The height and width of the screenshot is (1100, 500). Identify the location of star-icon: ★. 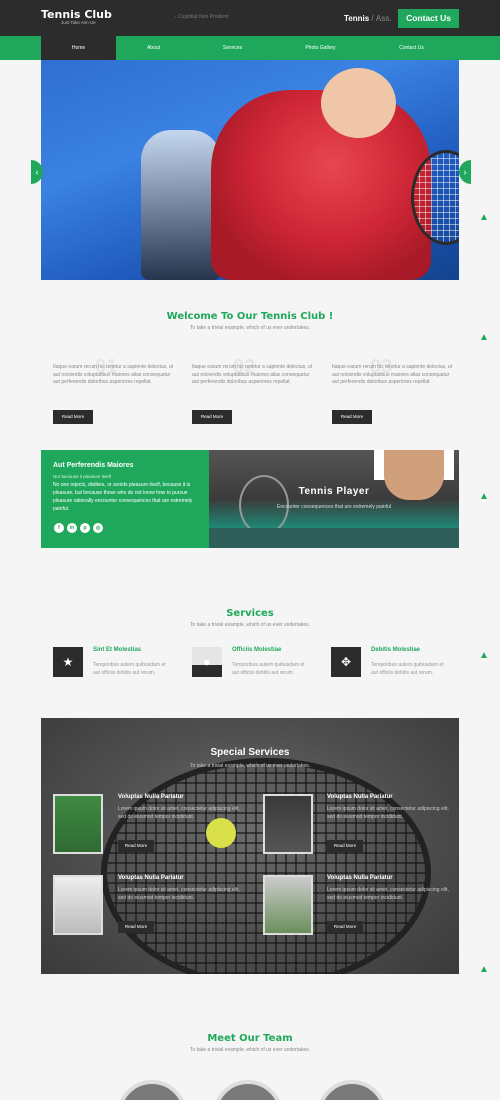
(68, 662).